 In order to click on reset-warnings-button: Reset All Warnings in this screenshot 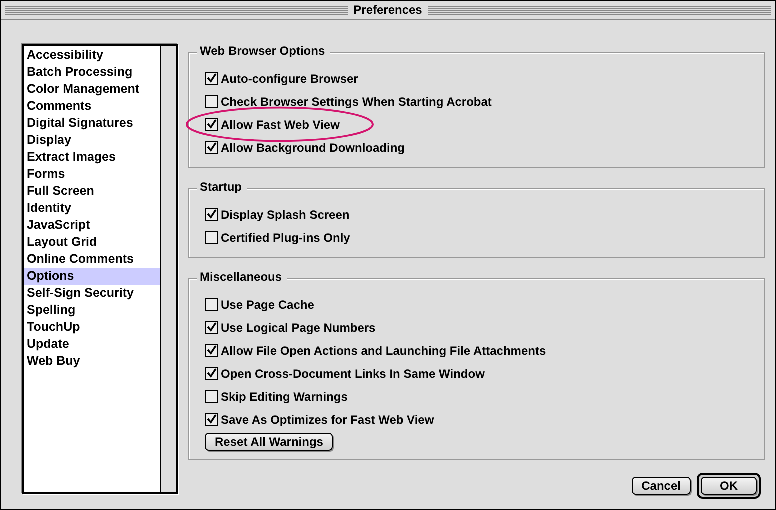, I will do `click(269, 442)`.